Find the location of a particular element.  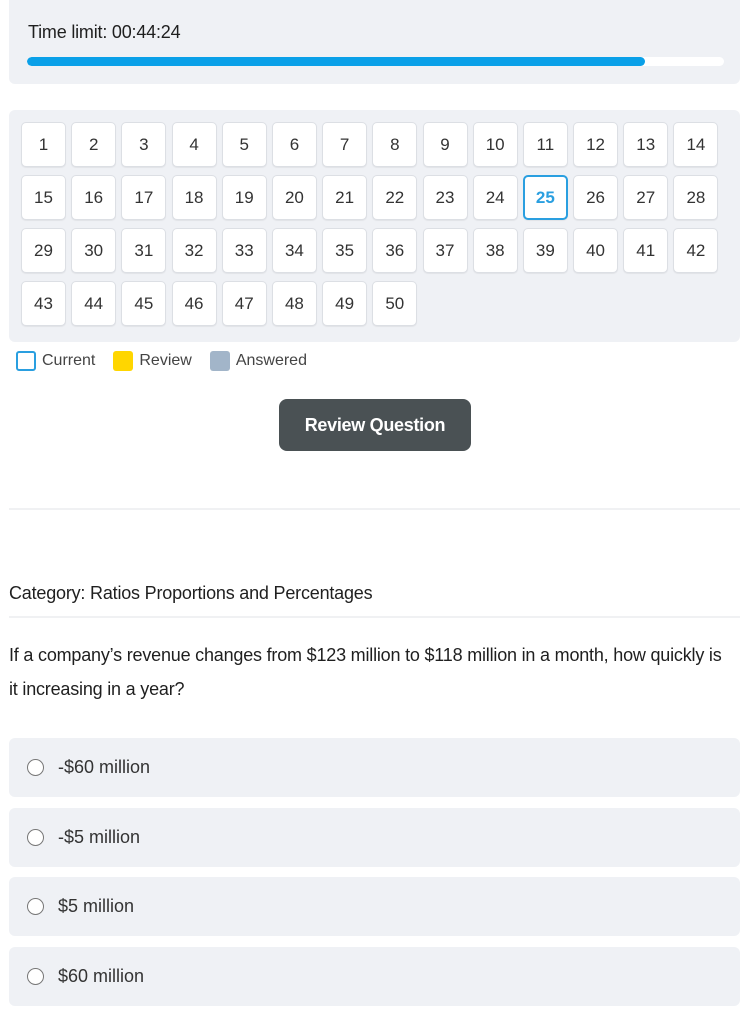

answer-option-label: $60 million is located at coordinates (101, 976).